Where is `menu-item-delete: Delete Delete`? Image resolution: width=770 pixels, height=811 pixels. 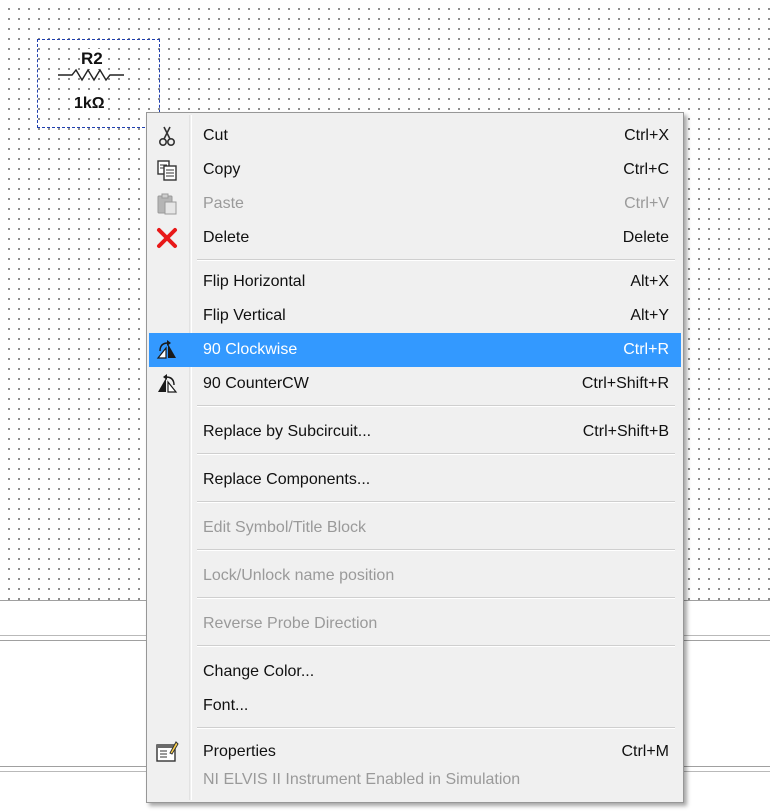
menu-item-delete: Delete Delete is located at coordinates (415, 238).